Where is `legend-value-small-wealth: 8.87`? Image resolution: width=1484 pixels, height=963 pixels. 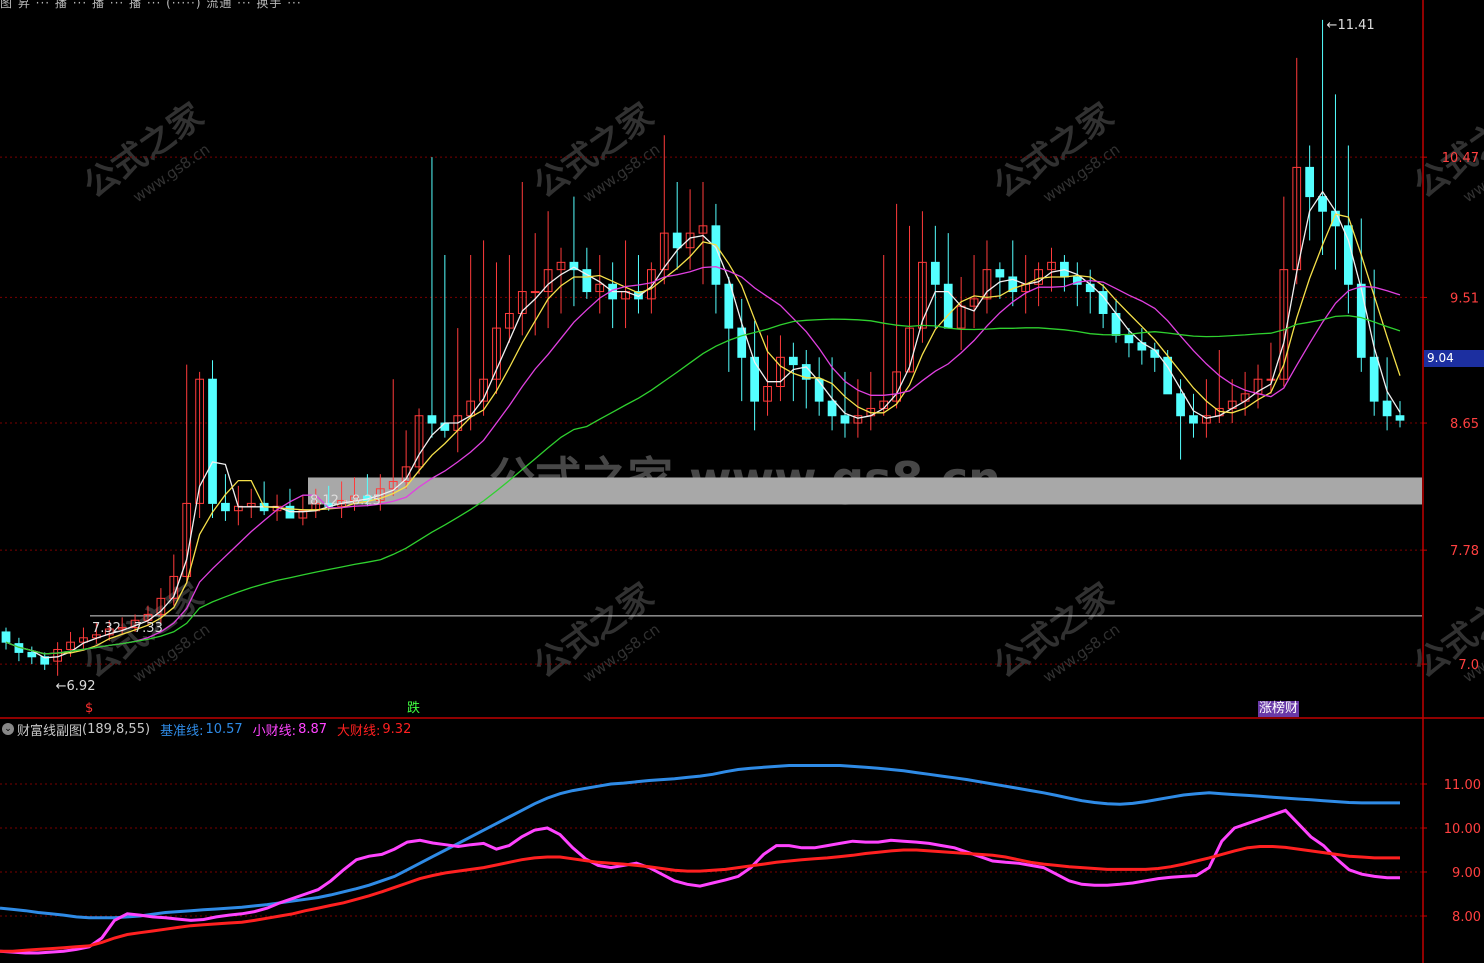 legend-value-small-wealth: 8.87 is located at coordinates (313, 729).